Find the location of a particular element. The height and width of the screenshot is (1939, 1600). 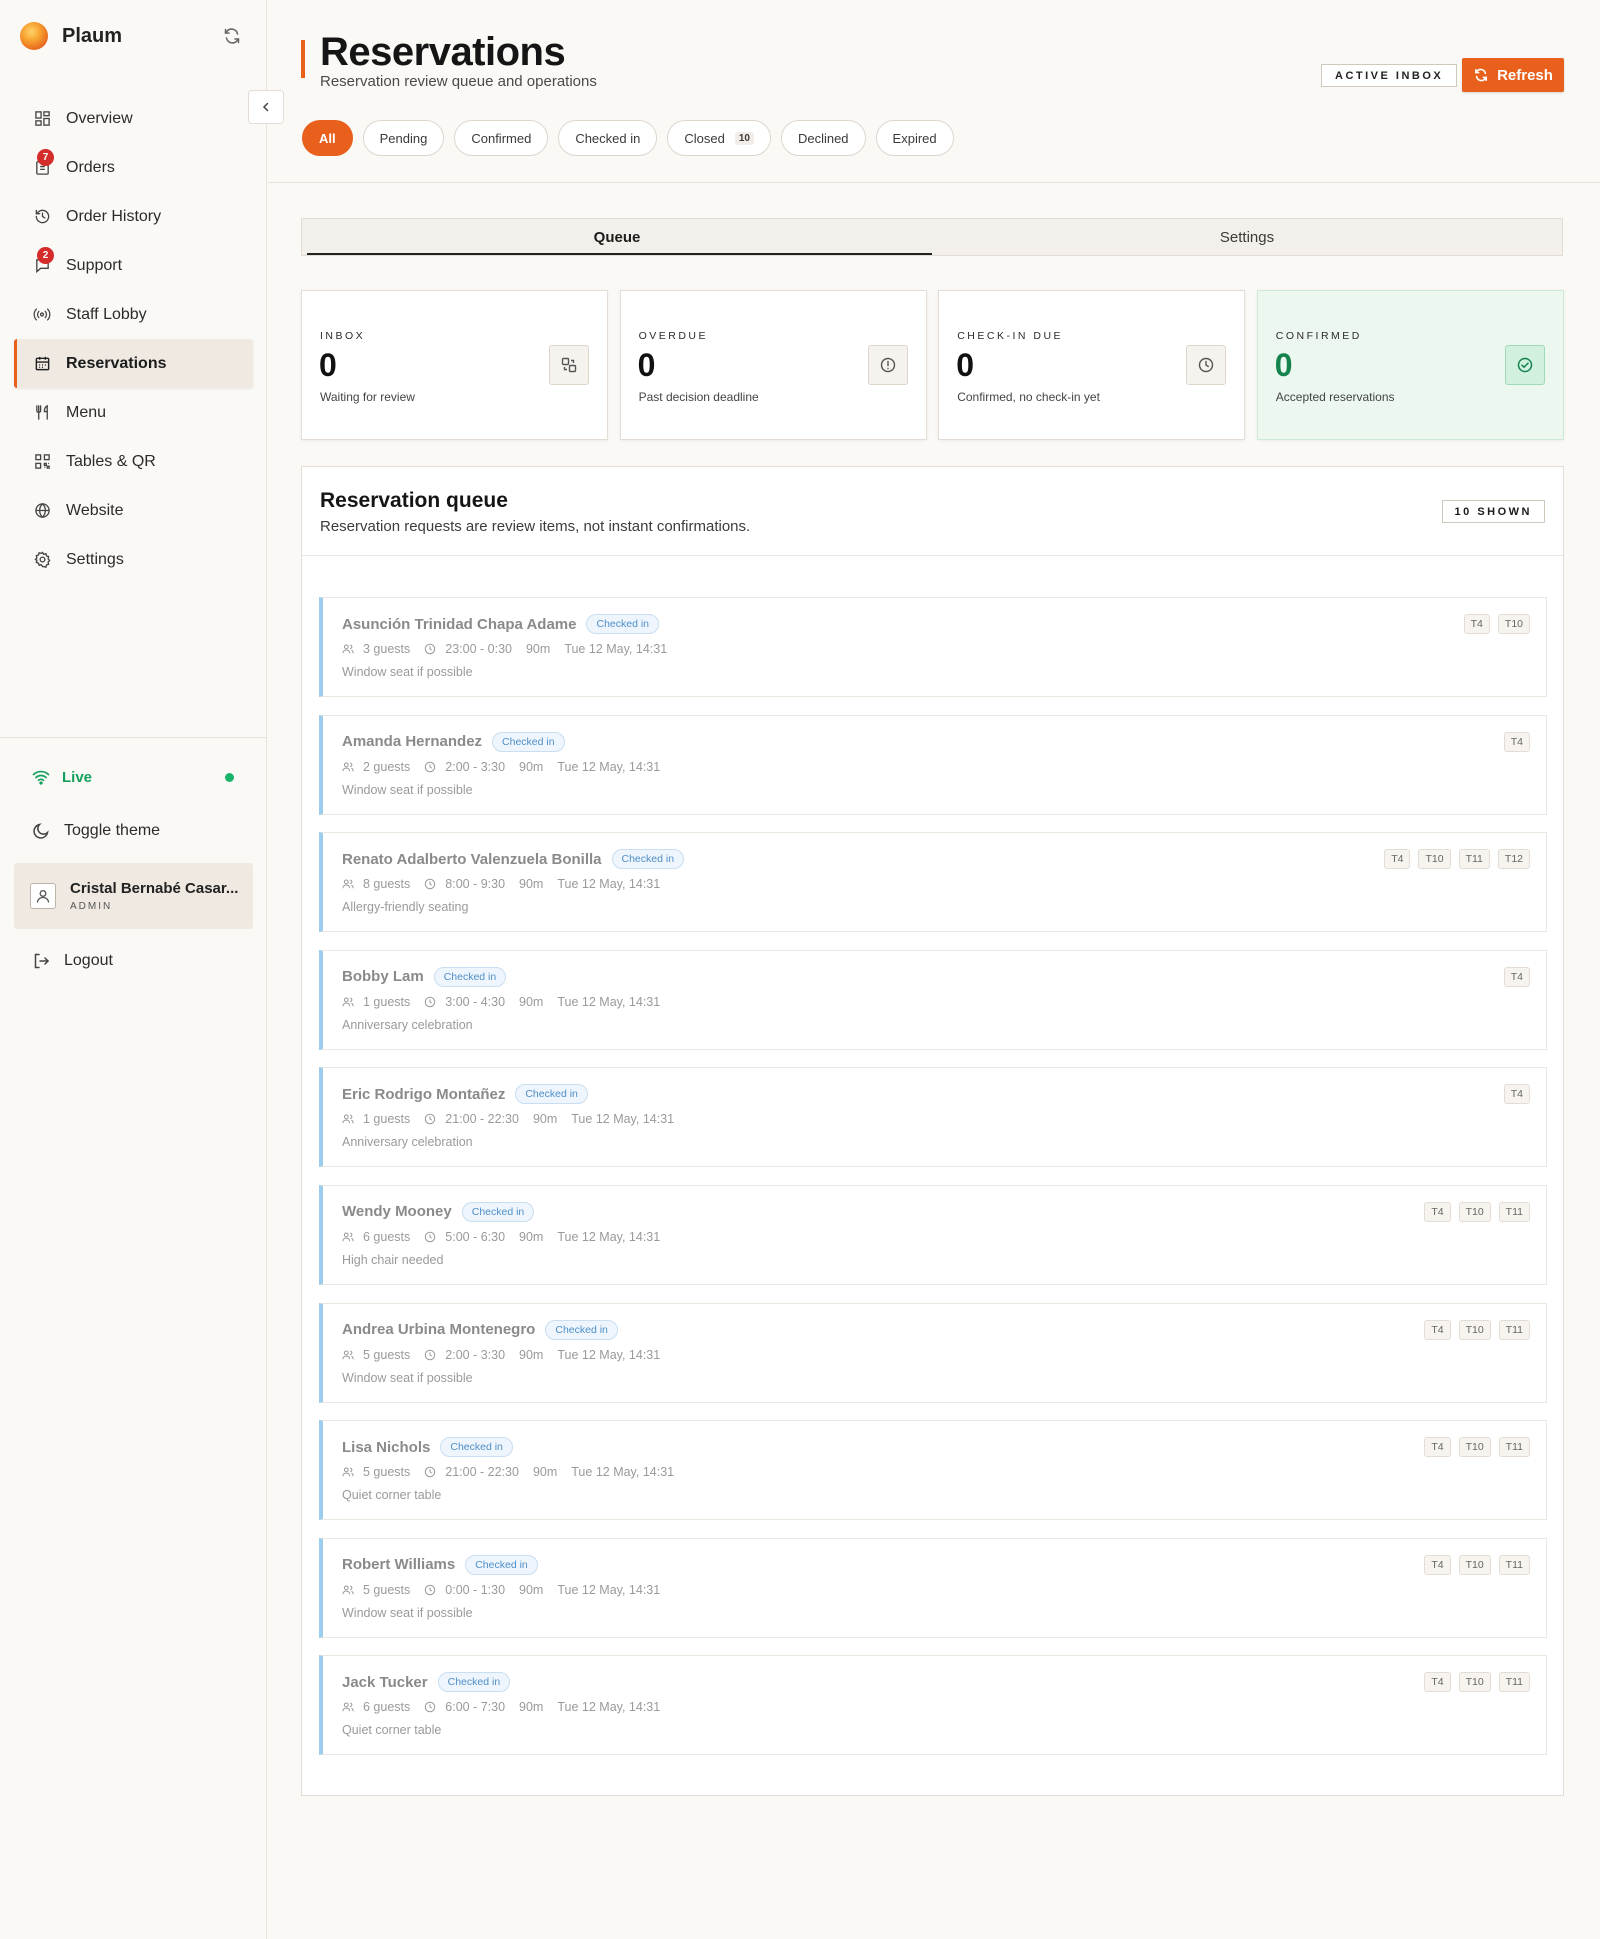

sidebar-item-reservations: Reservations is located at coordinates (133, 363).